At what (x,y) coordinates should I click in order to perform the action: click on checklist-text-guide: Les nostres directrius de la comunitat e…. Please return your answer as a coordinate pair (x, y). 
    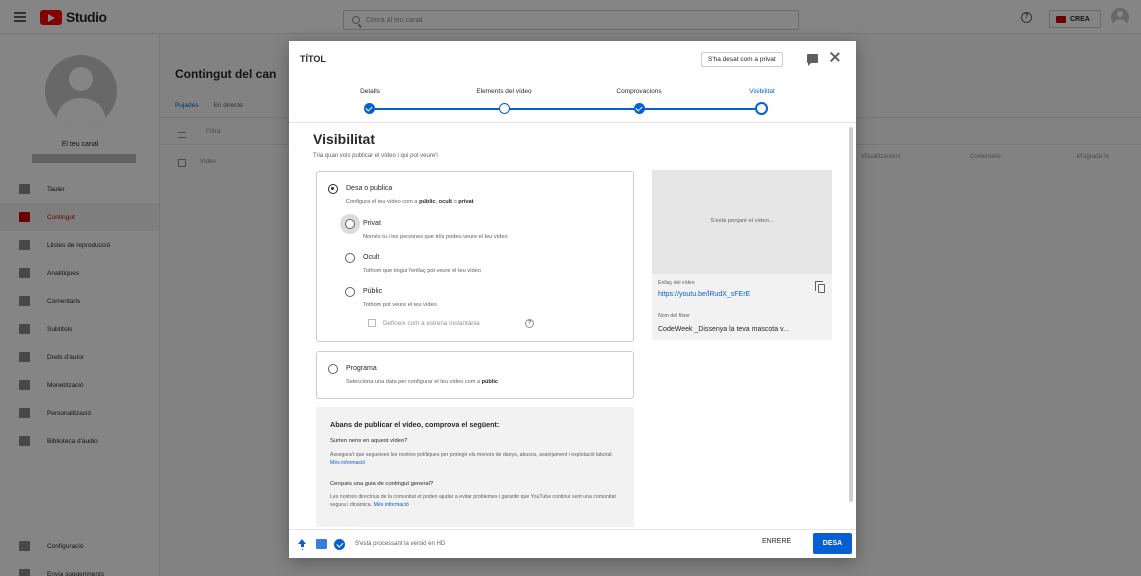
    Looking at the image, I should click on (473, 501).